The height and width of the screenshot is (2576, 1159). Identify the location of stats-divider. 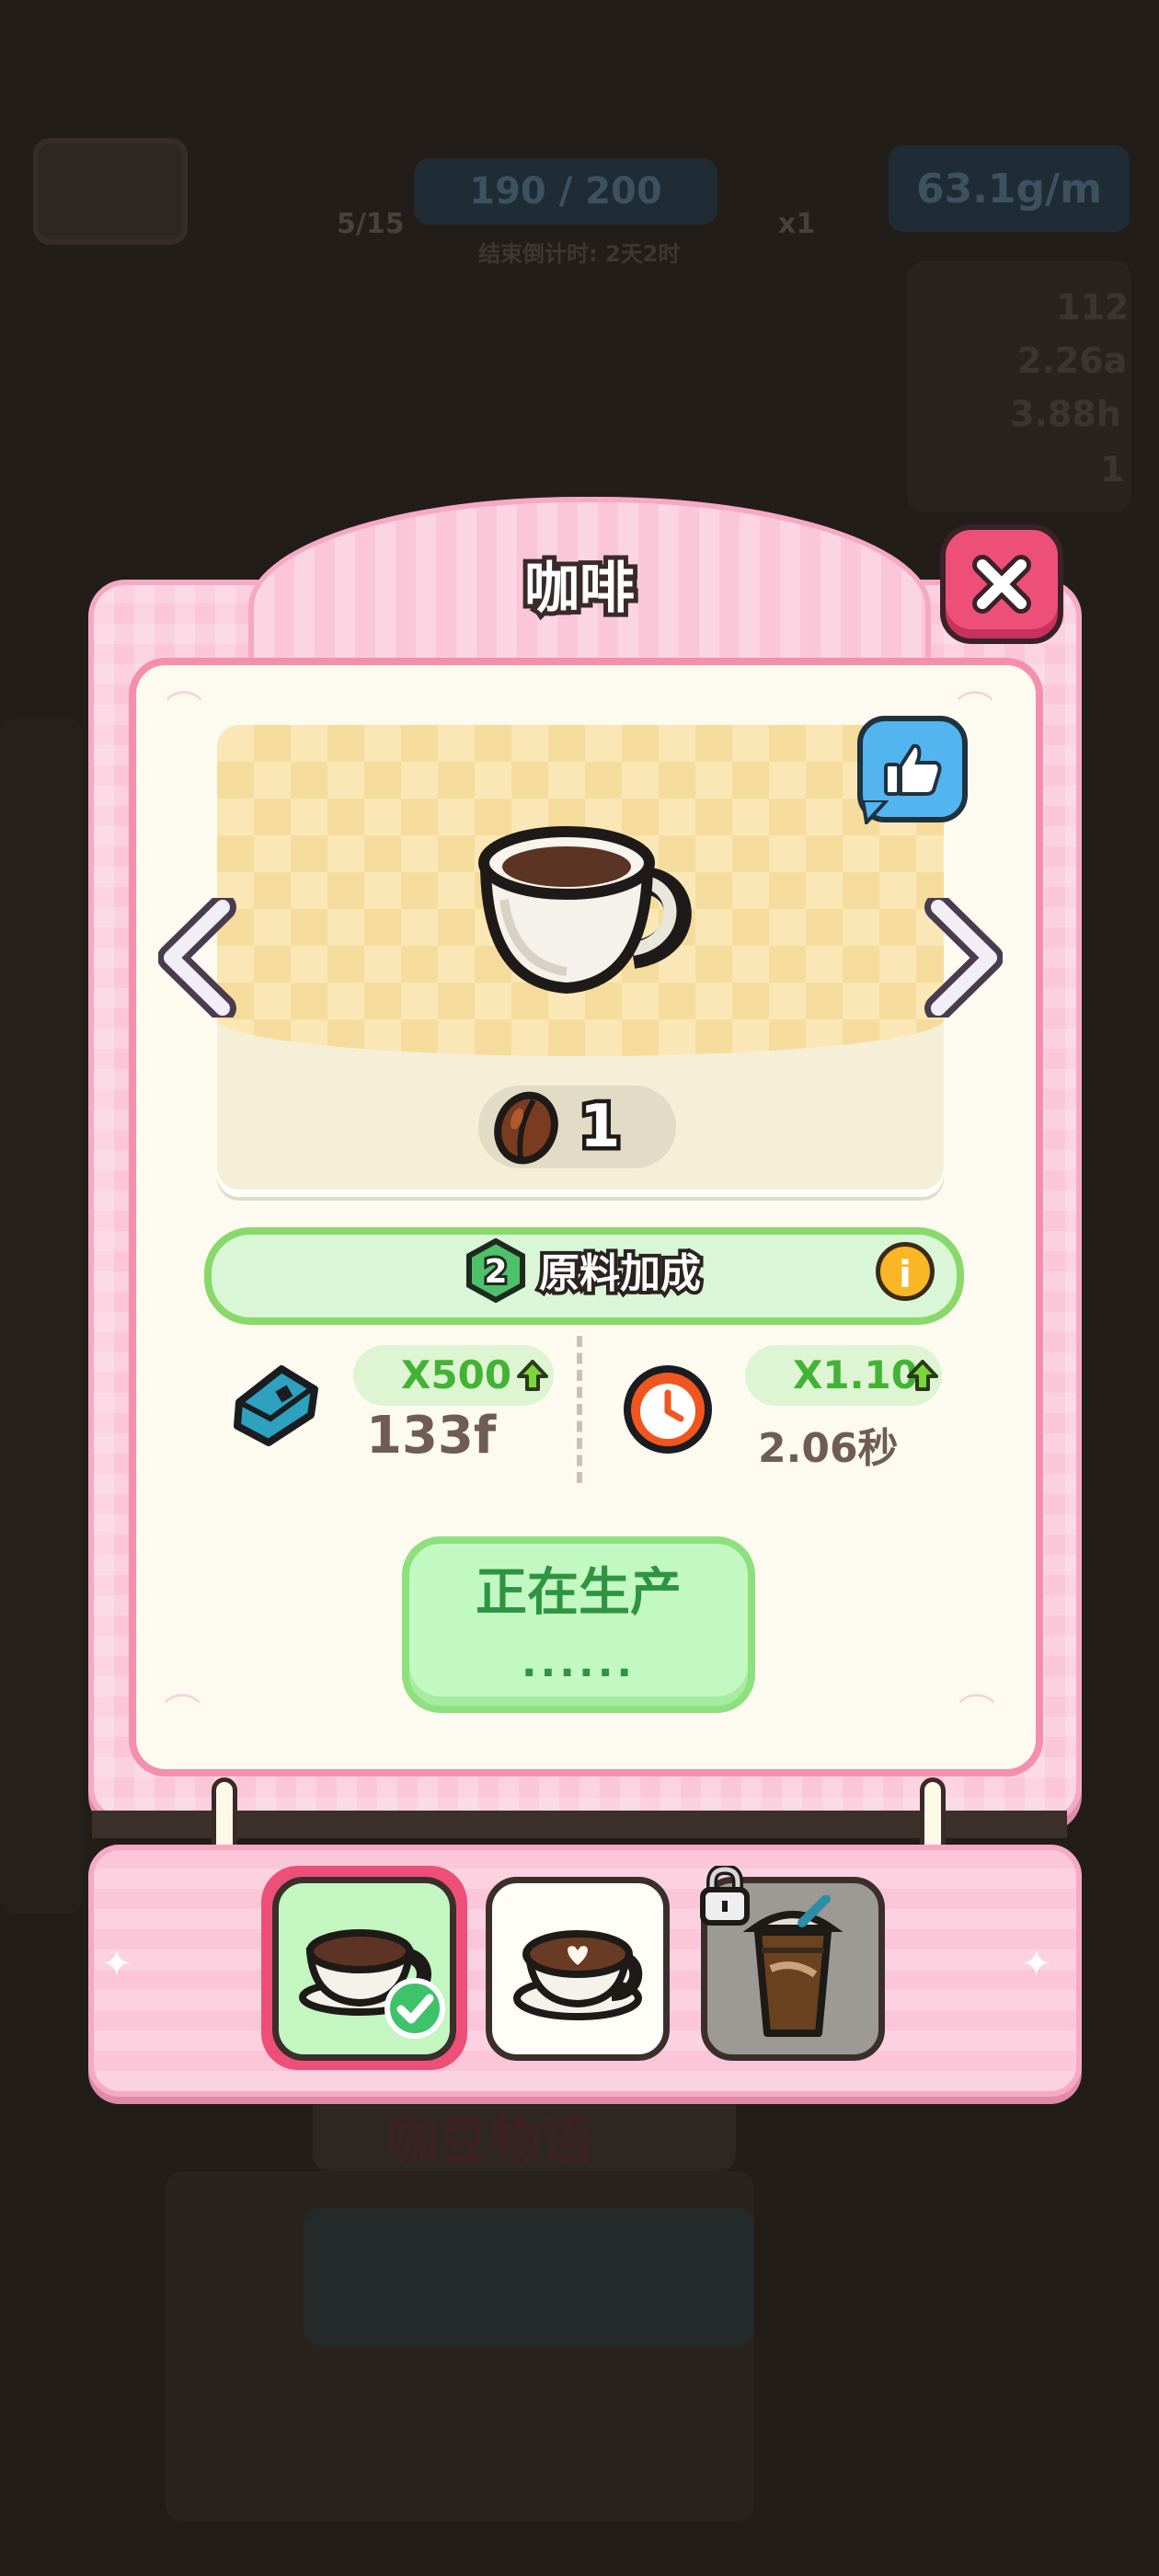
(579, 1409).